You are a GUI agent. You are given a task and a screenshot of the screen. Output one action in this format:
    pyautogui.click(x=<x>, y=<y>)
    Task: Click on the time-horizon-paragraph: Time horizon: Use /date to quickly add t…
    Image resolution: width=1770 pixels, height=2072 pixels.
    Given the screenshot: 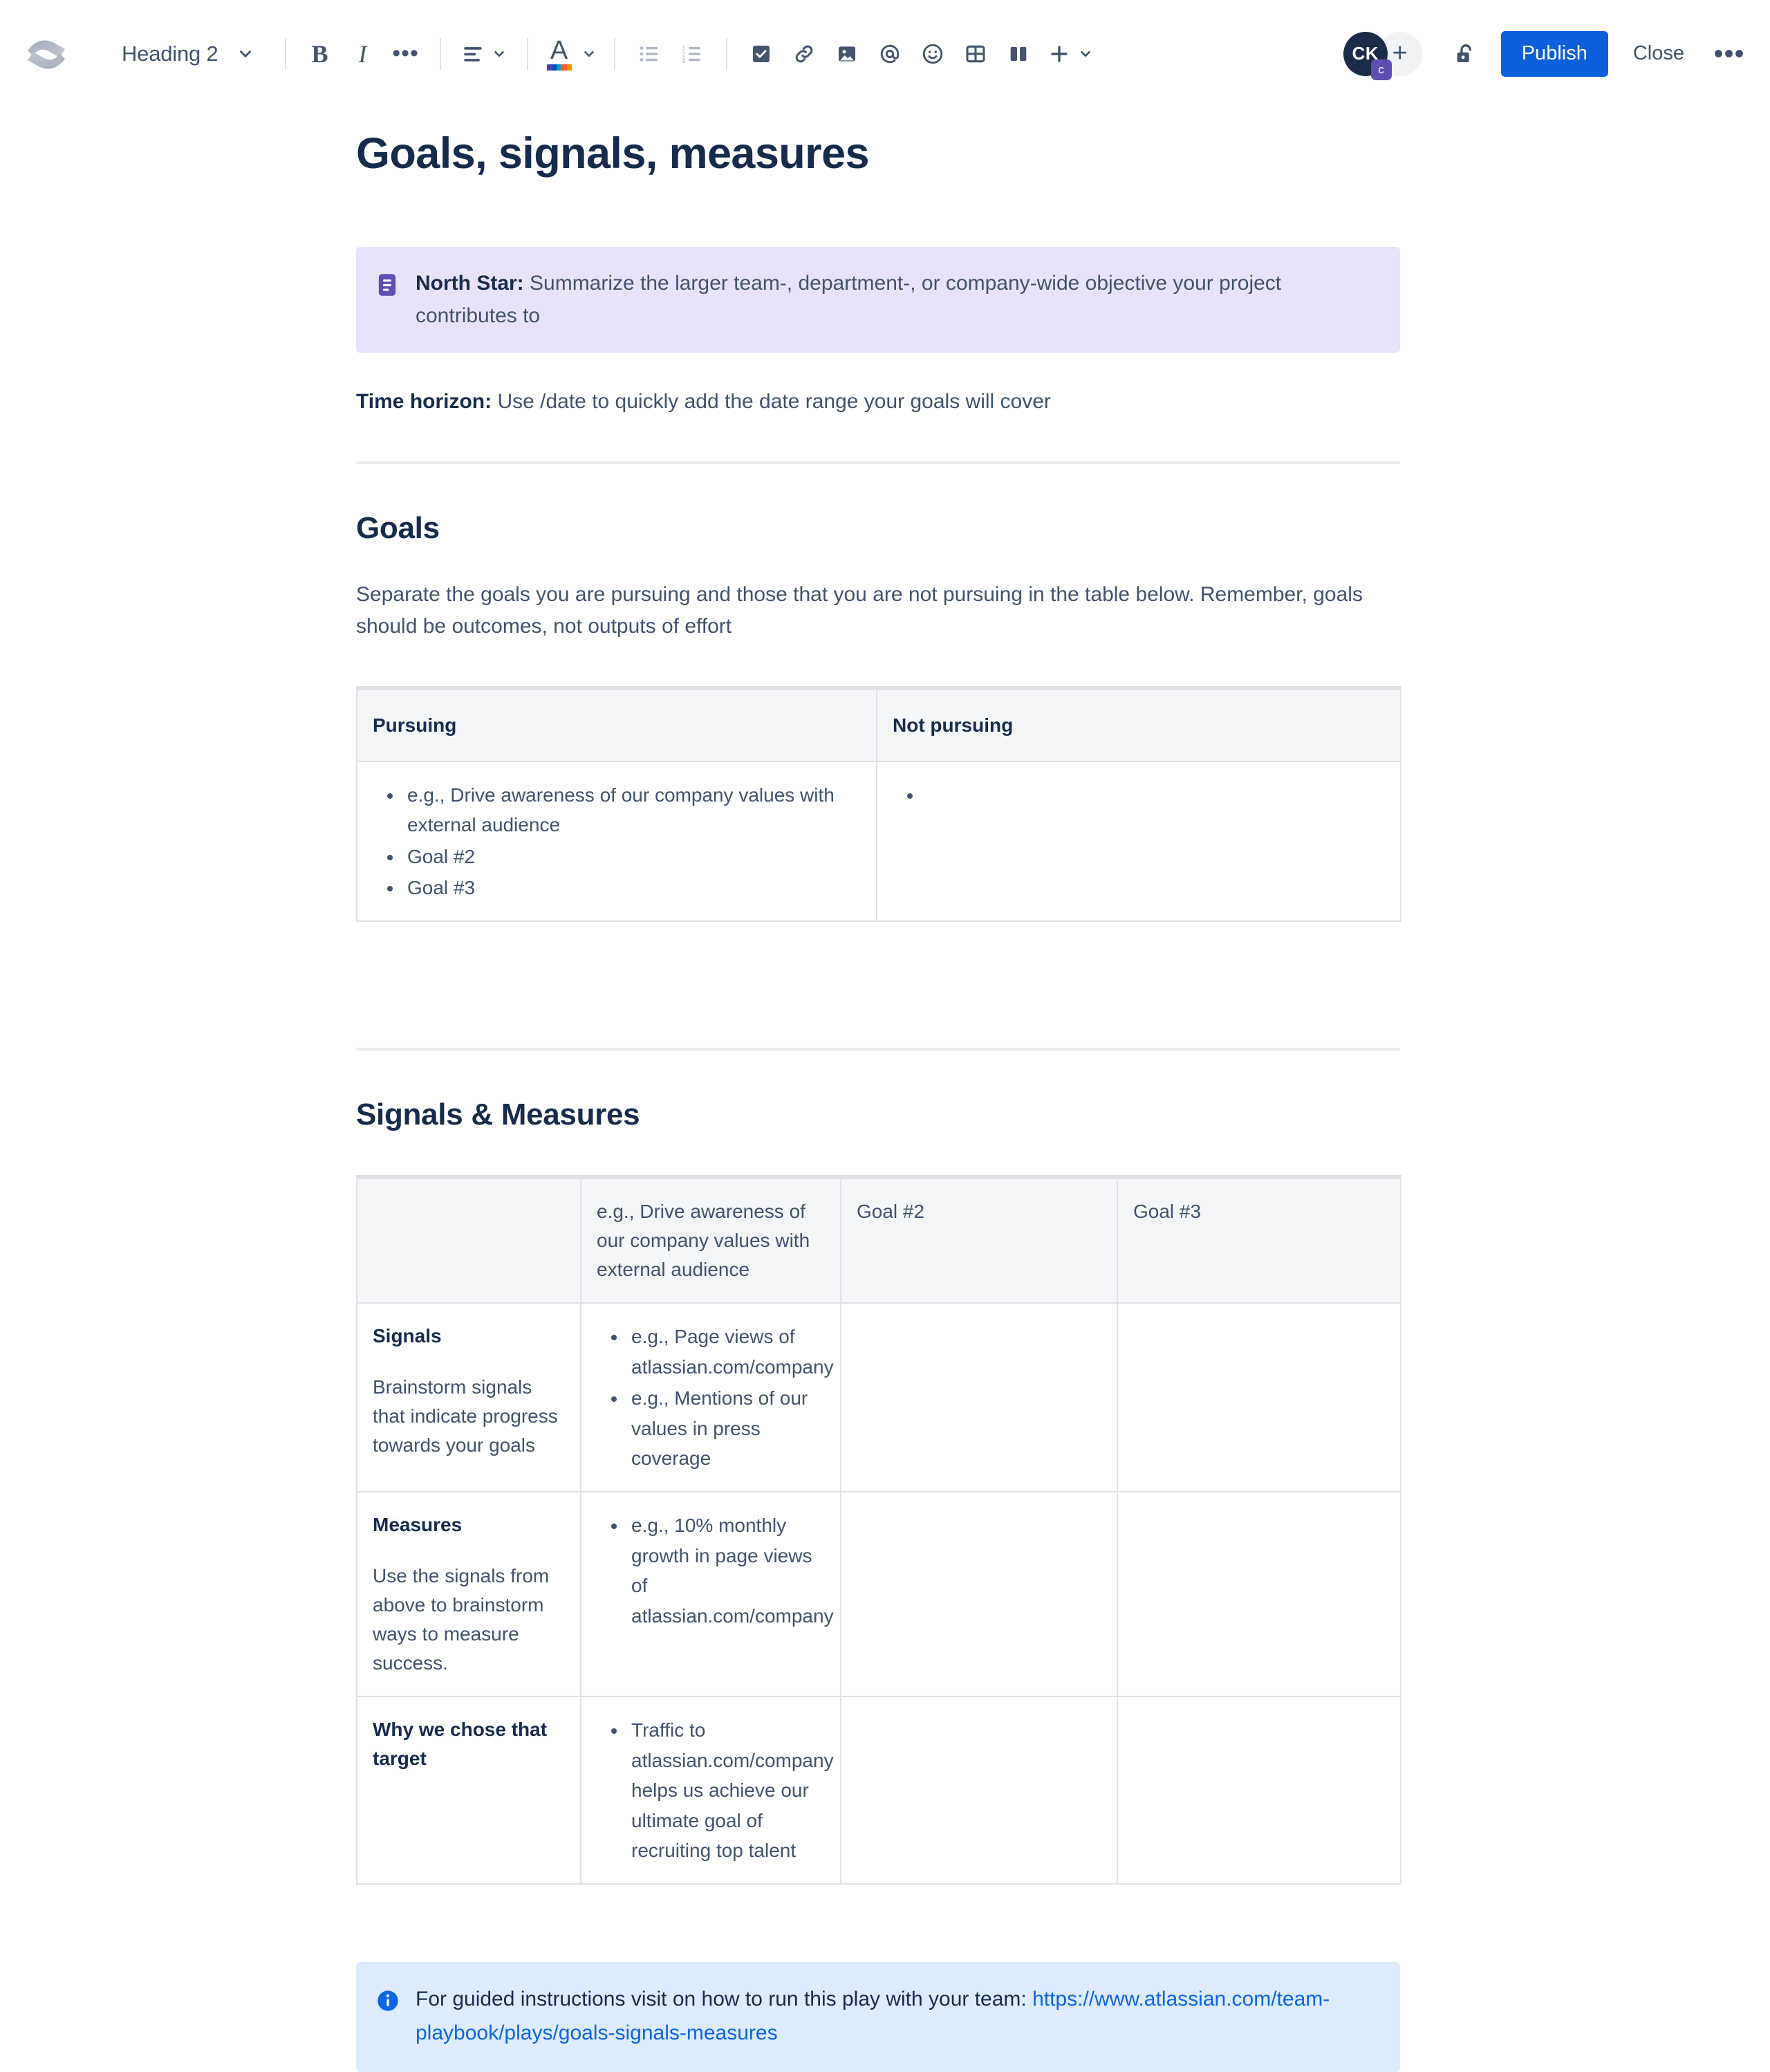 What is the action you would take?
    pyautogui.click(x=878, y=402)
    